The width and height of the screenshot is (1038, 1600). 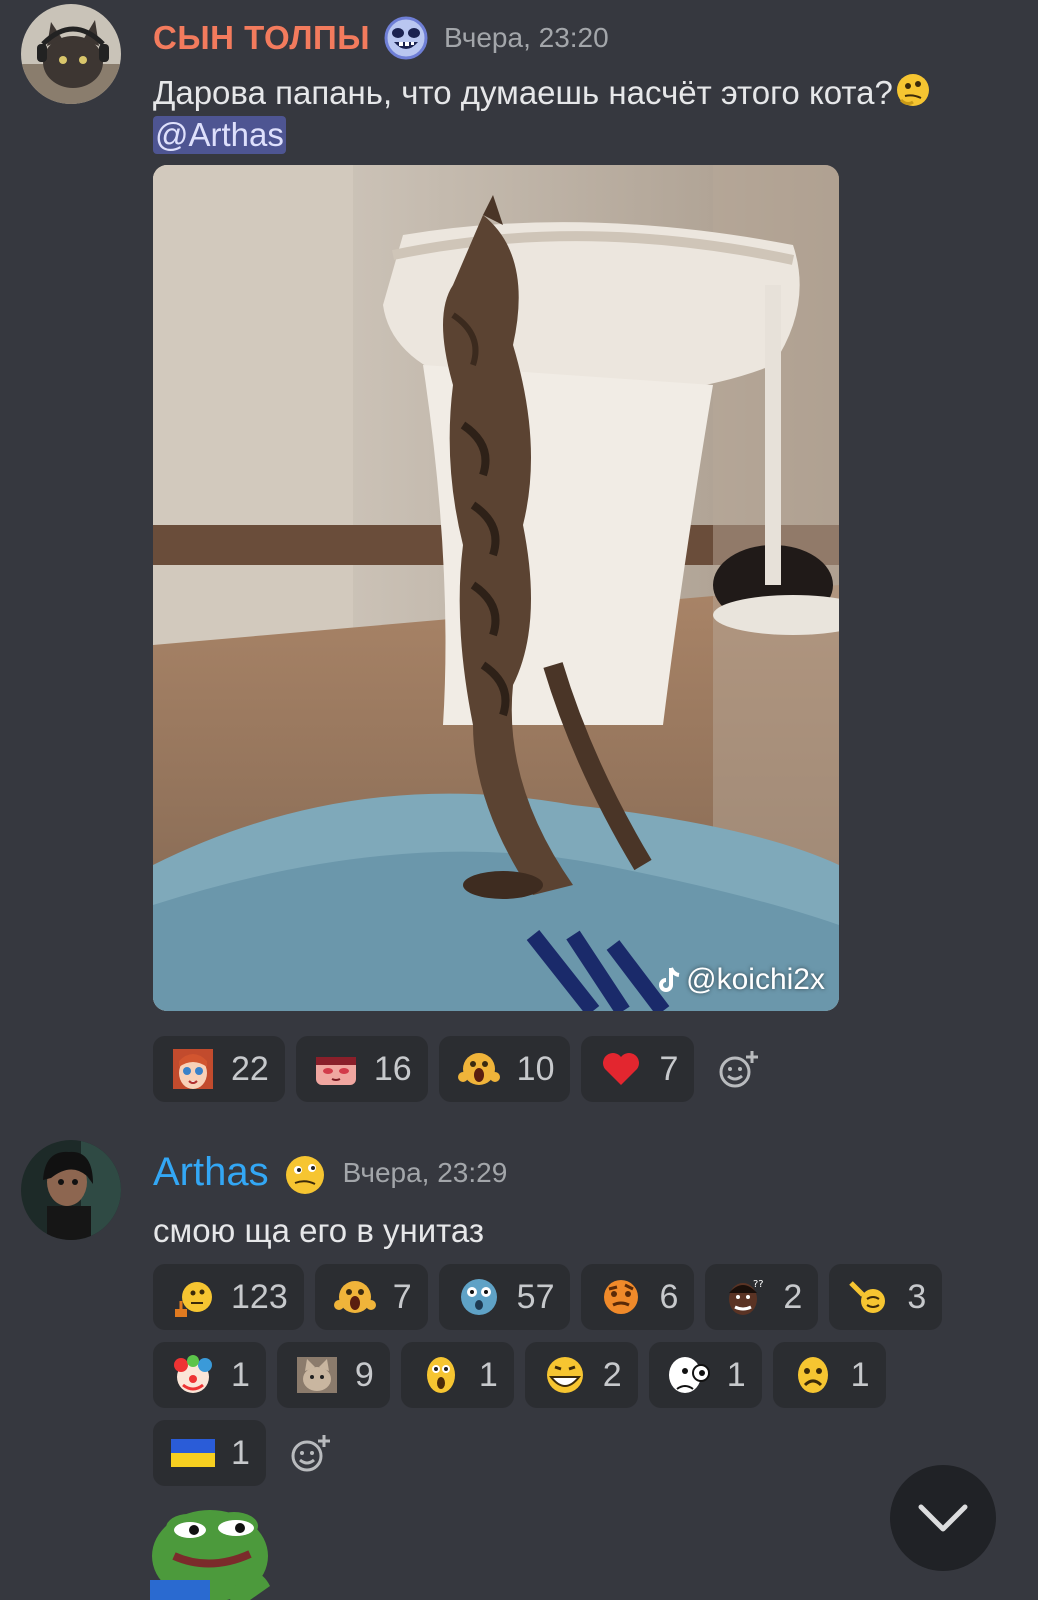 What do you see at coordinates (526, 37) in the screenshot?
I see `timestamp: Вчера, 23:20` at bounding box center [526, 37].